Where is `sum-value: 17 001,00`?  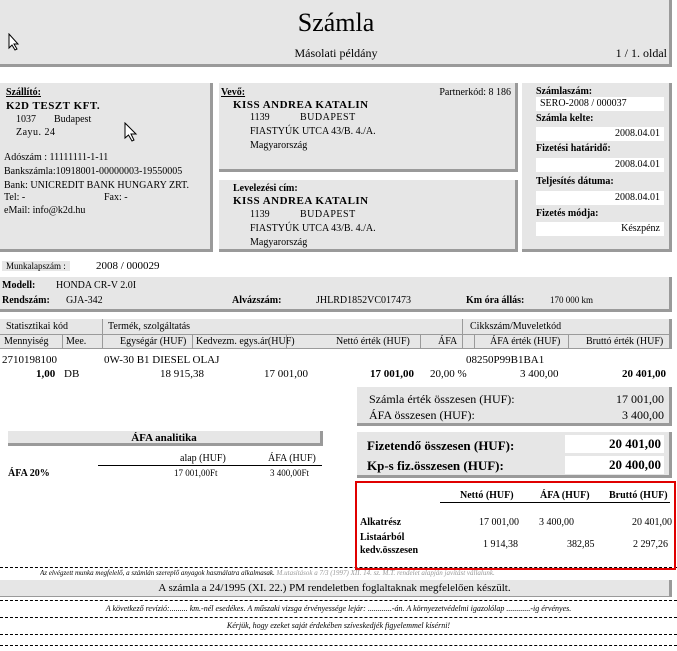 sum-value: 17 001,00 is located at coordinates (640, 399).